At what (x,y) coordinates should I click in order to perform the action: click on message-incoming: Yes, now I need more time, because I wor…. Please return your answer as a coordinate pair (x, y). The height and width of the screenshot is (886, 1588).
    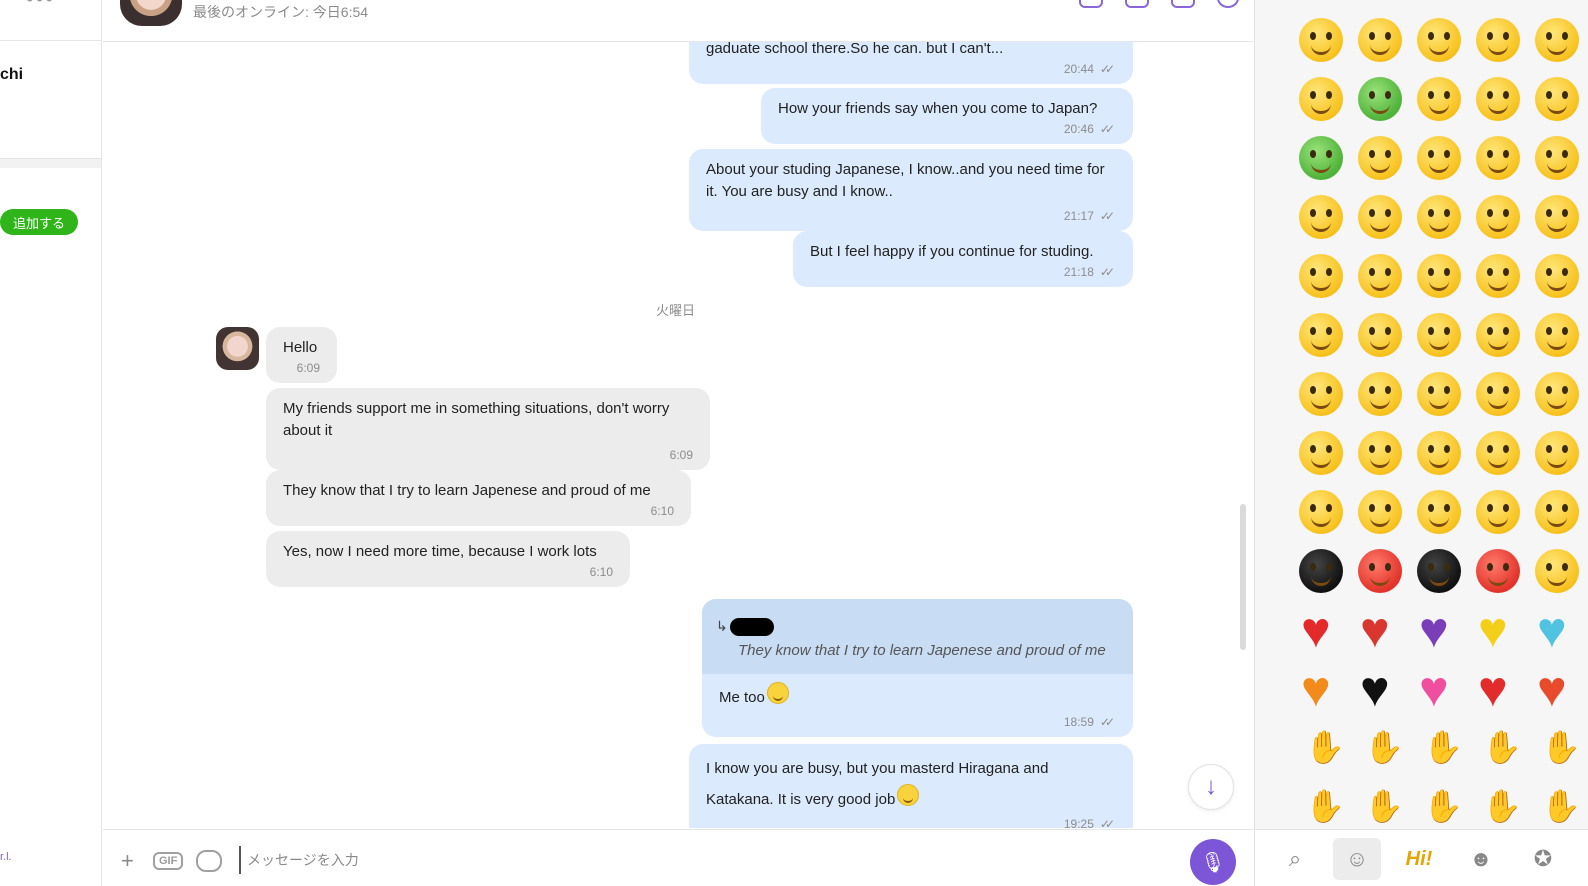
    Looking at the image, I should click on (448, 559).